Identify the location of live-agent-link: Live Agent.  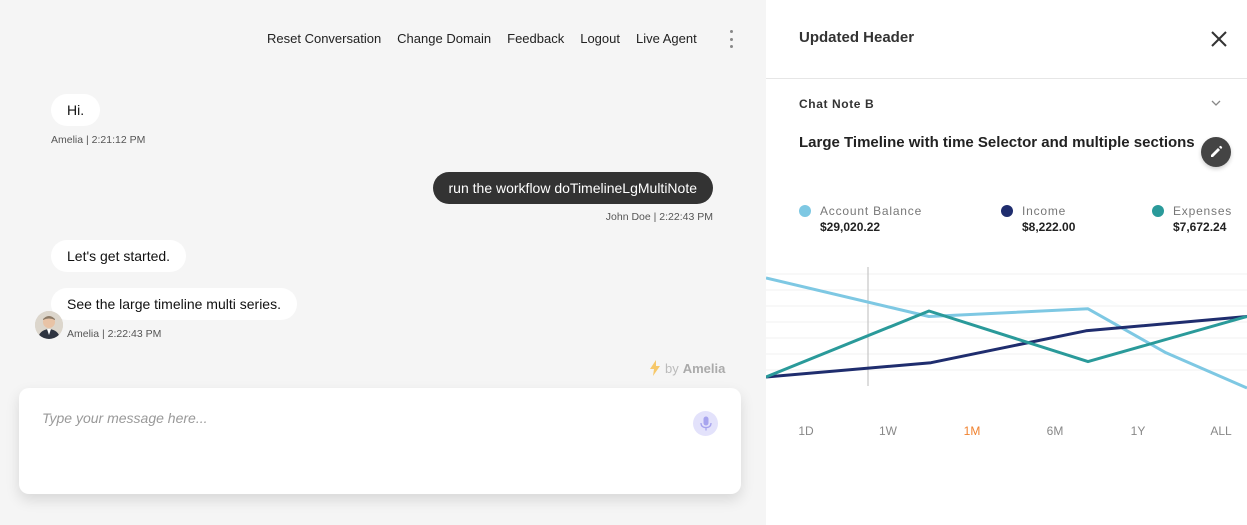
(666, 38).